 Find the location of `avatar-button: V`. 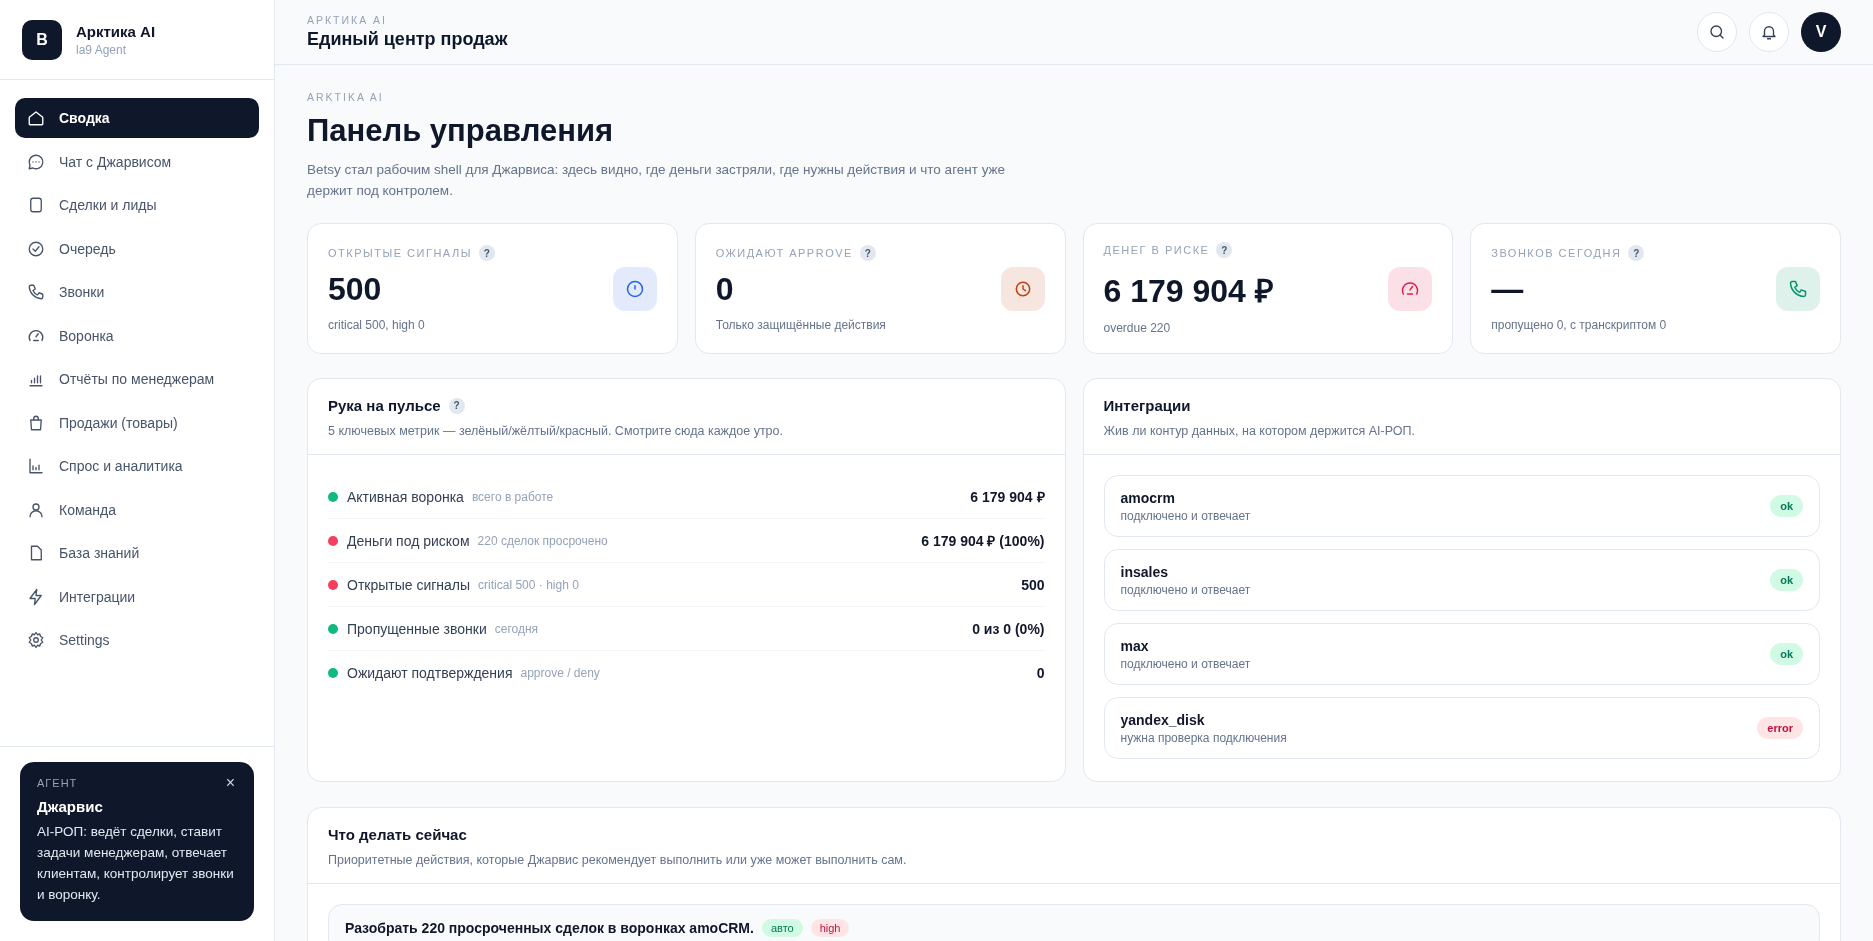

avatar-button: V is located at coordinates (1821, 32).